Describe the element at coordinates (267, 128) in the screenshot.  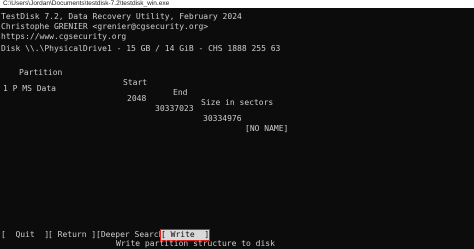
I see `row-name: [NO NAME]` at that location.